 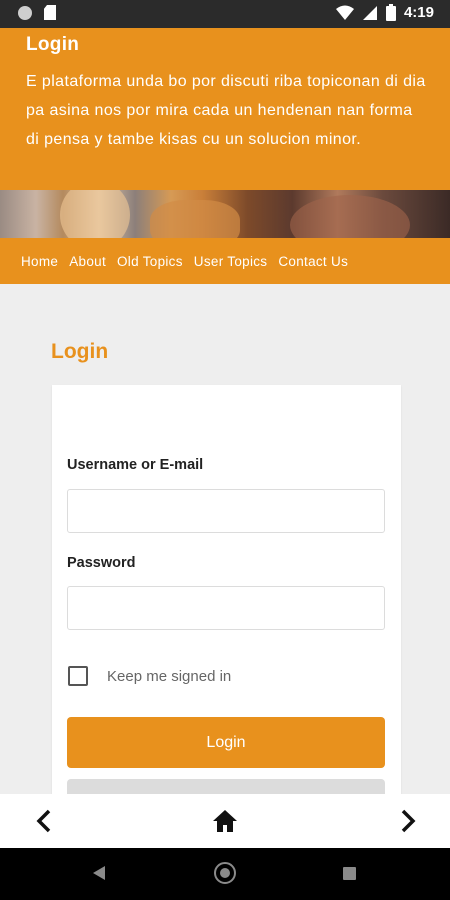 I want to click on sd-card-icon, so click(x=50, y=12).